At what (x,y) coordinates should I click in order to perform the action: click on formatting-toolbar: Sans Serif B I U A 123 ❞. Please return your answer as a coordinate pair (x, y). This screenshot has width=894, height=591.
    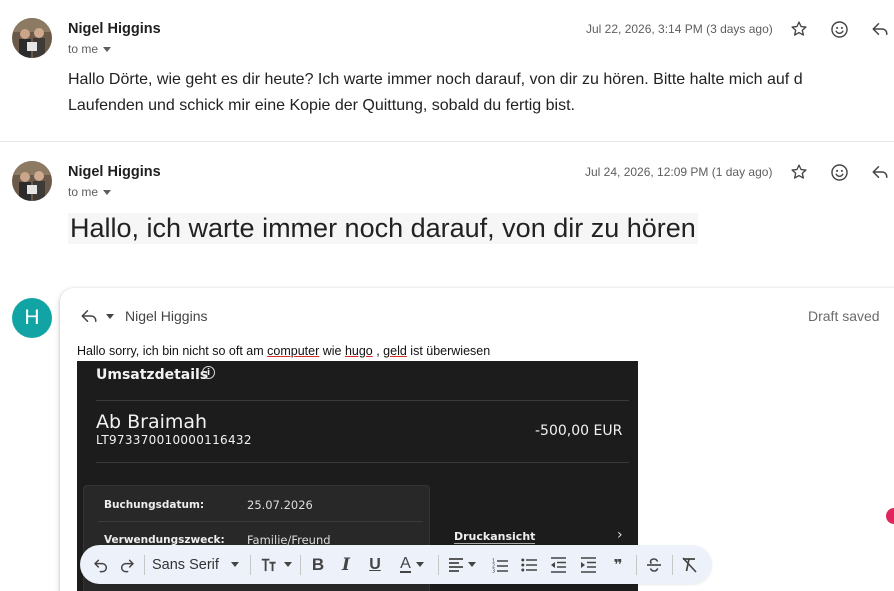
    Looking at the image, I should click on (396, 564).